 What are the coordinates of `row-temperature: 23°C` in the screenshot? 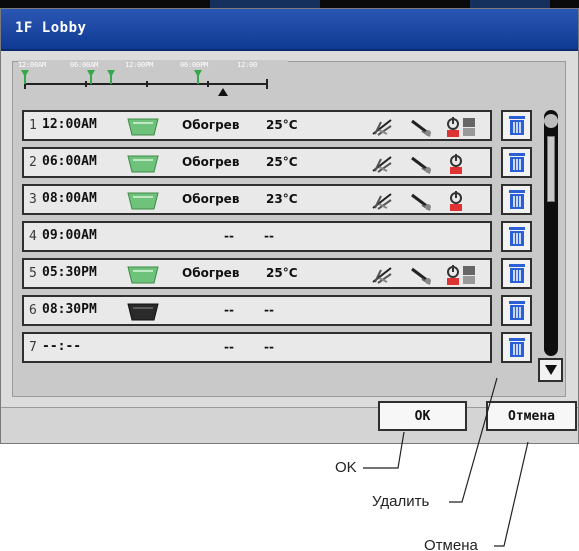 It's located at (282, 199).